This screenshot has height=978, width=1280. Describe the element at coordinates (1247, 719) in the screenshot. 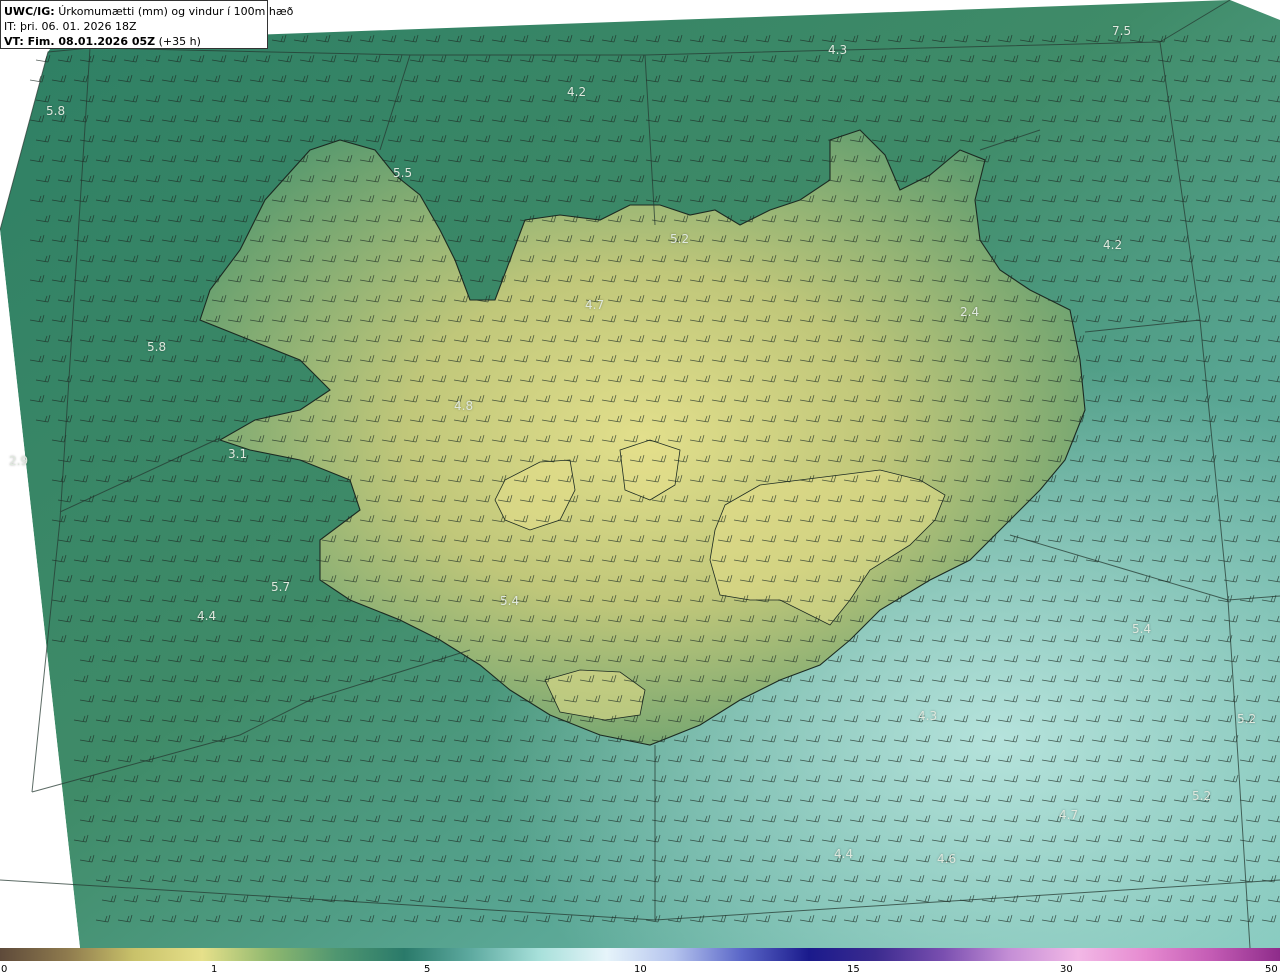

I see `value-label-ocean-se-2: 5.2` at that location.